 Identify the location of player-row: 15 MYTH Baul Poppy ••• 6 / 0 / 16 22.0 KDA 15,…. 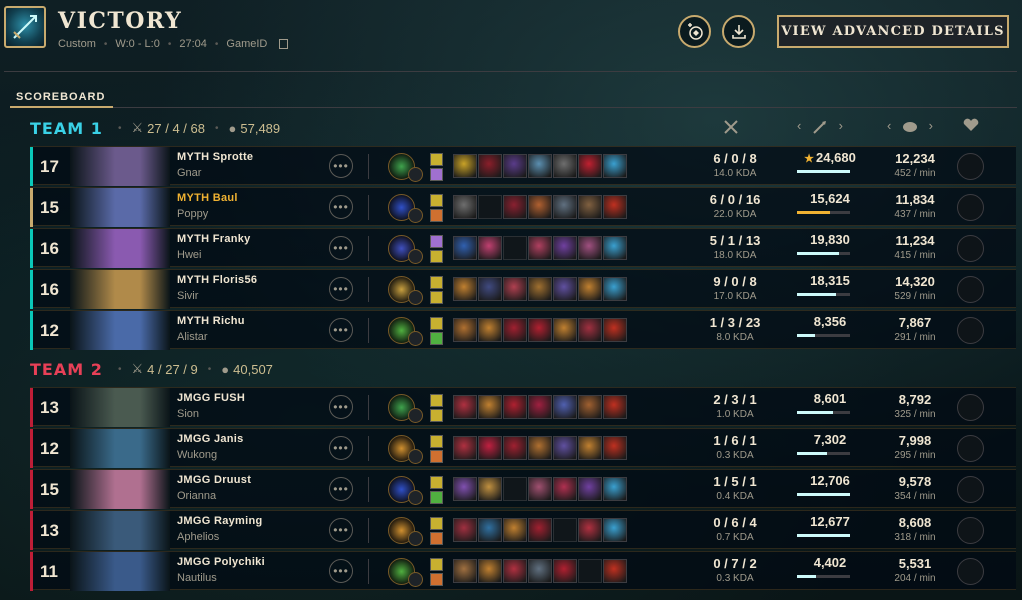
(523, 207).